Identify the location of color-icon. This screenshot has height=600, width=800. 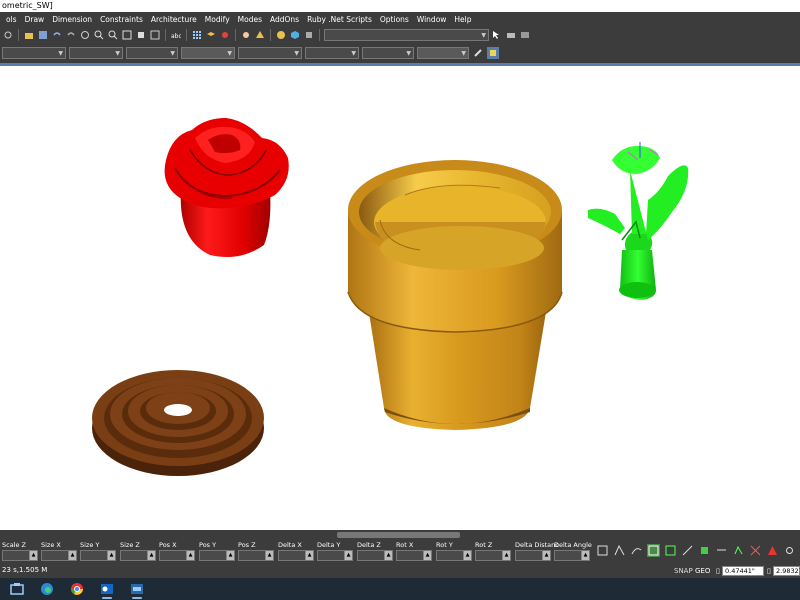
(225, 35).